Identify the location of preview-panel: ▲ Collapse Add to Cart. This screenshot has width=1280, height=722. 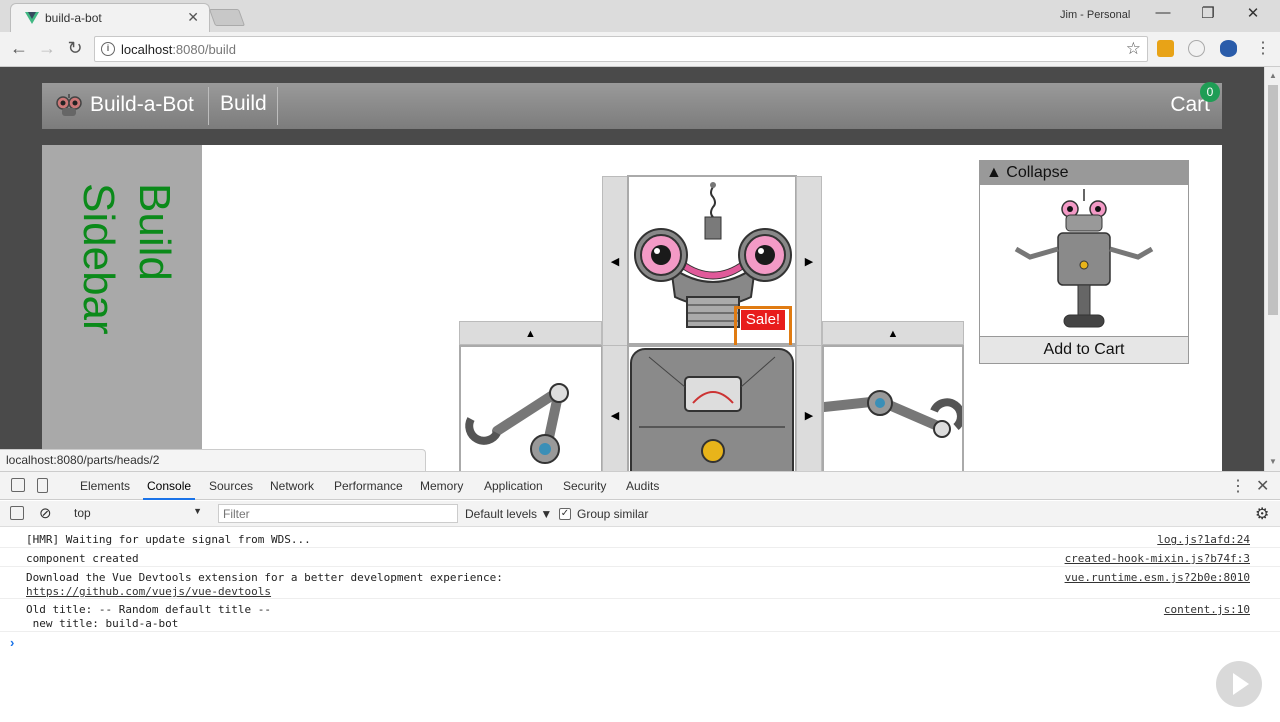
(1084, 262).